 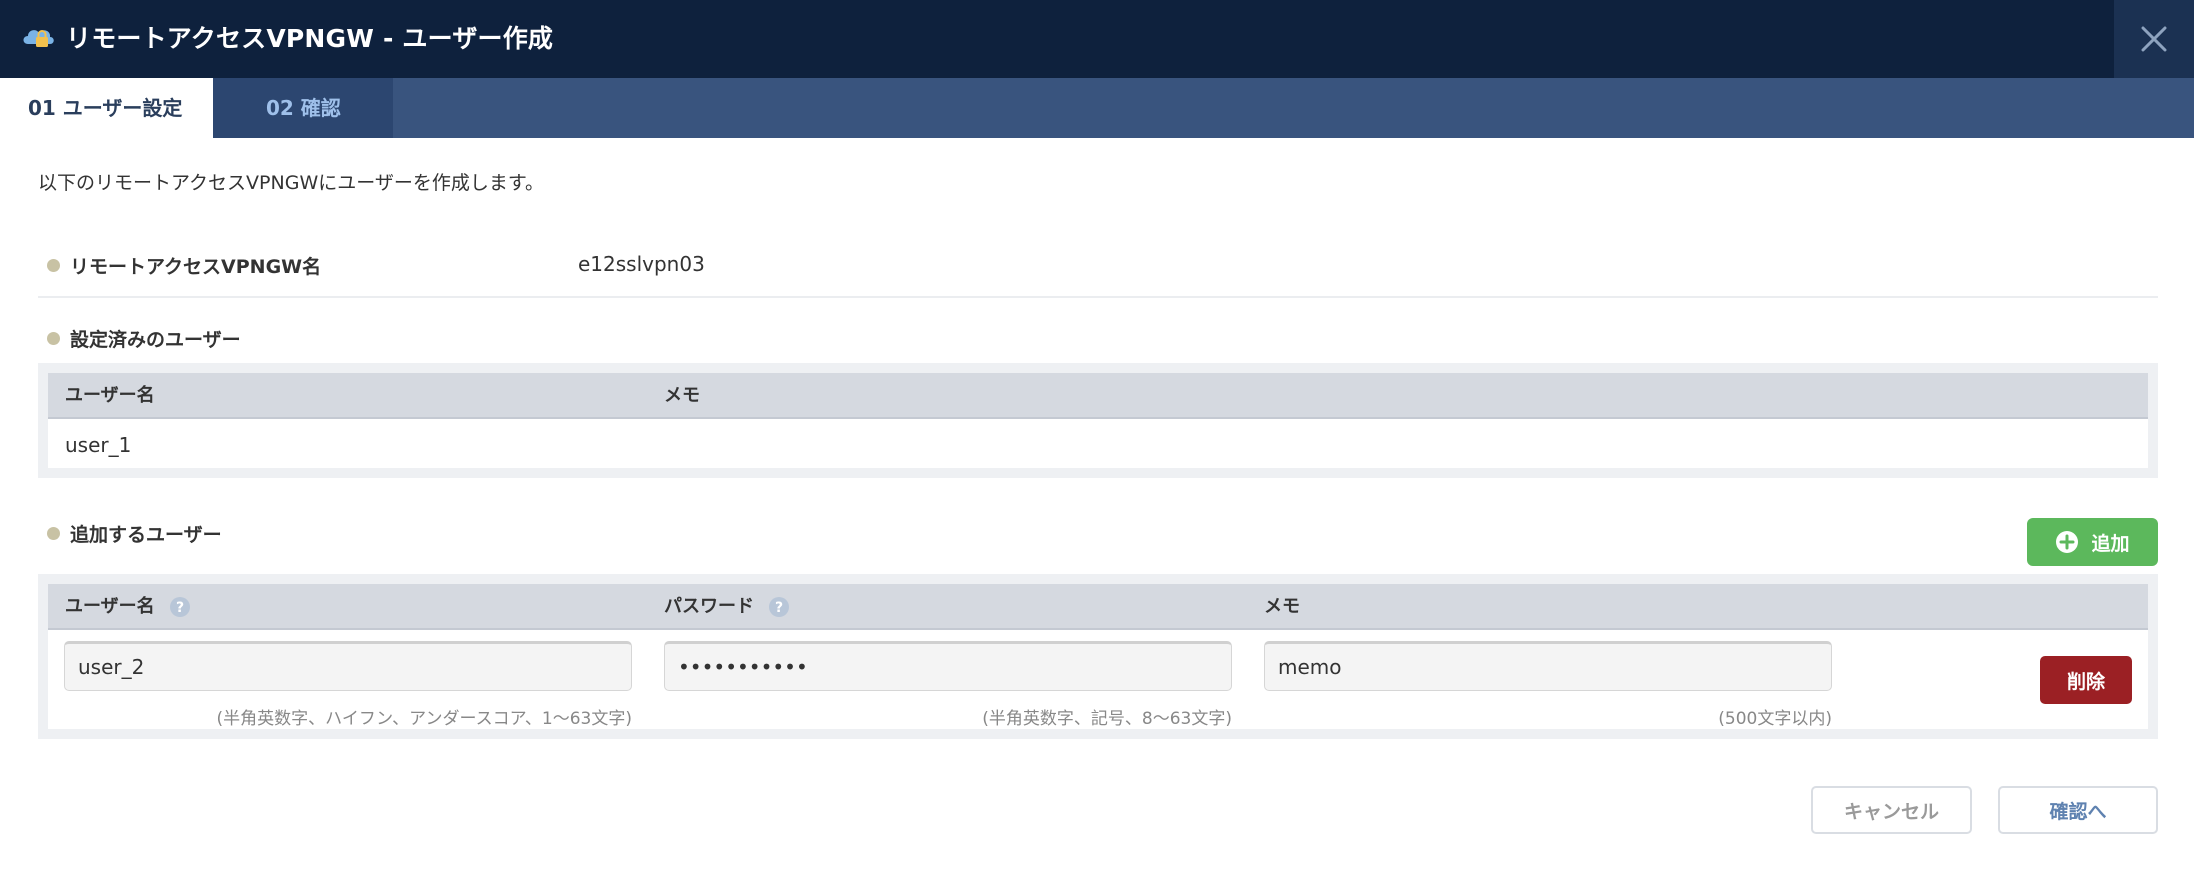 What do you see at coordinates (38, 38) in the screenshot?
I see `cloud-lock-icon` at bounding box center [38, 38].